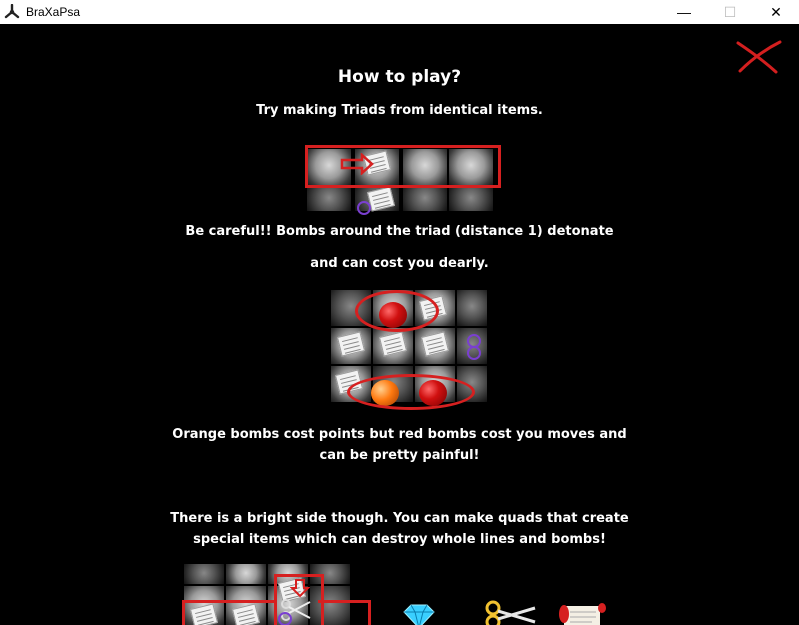 Image resolution: width=799 pixels, height=625 pixels. What do you see at coordinates (399, 12) in the screenshot?
I see `window-titlebar: BraXaPsa — ☐ ✕` at bounding box center [399, 12].